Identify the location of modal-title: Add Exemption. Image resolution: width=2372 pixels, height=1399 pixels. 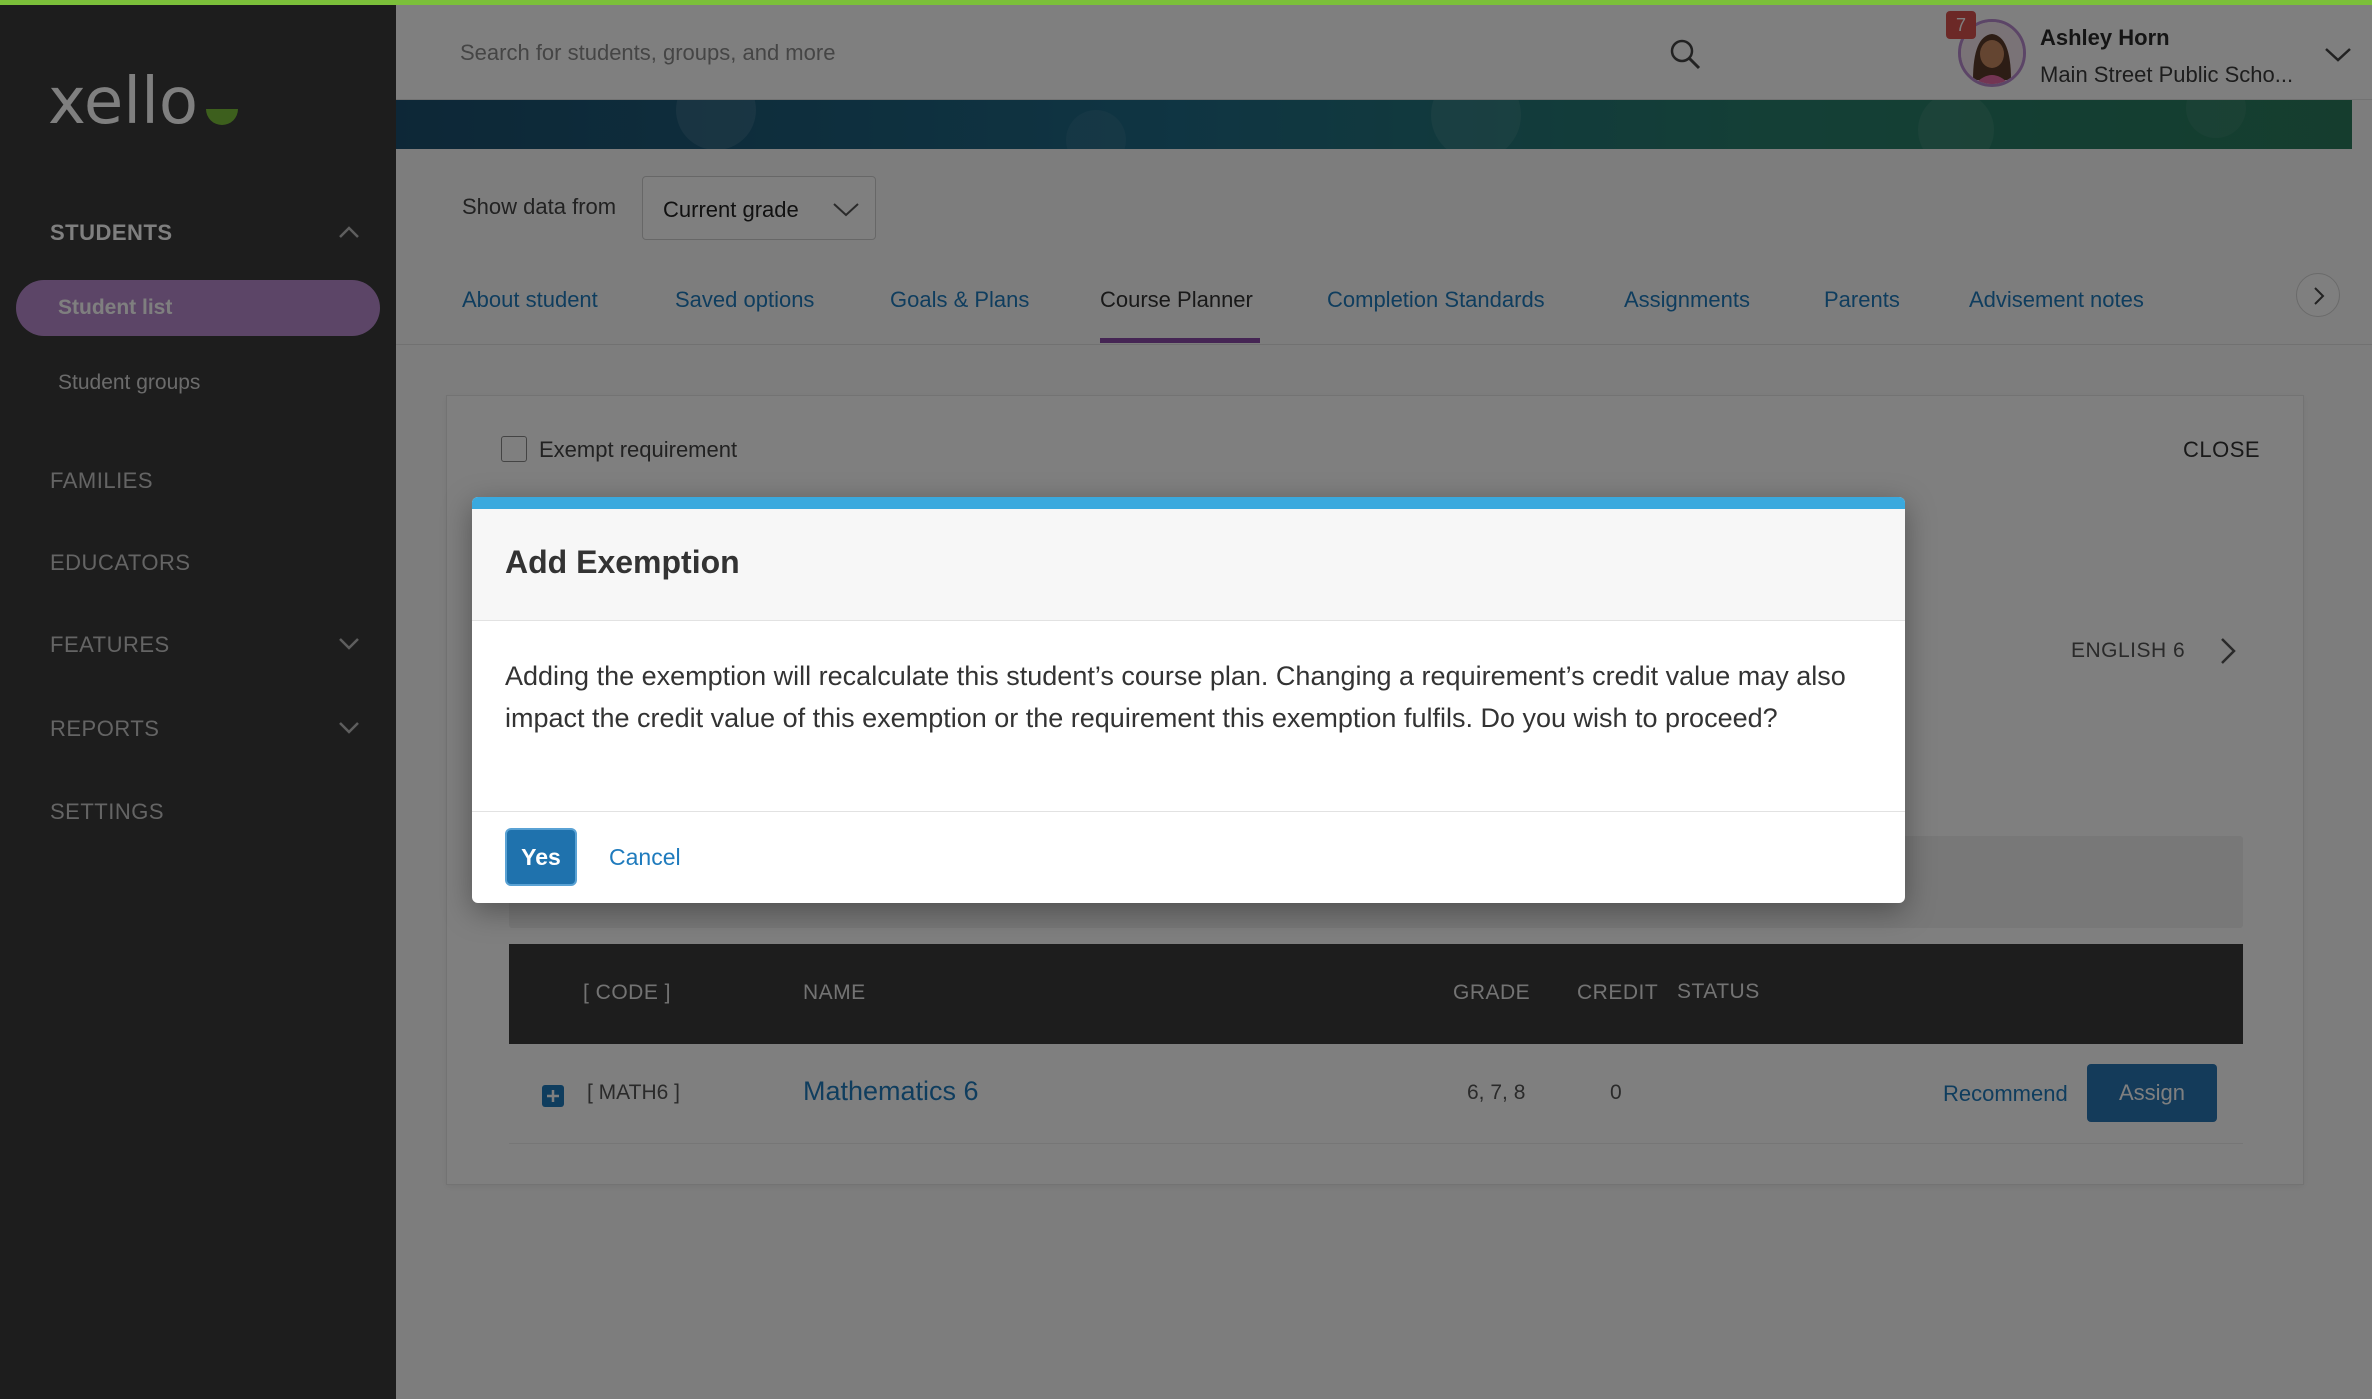
(622, 562).